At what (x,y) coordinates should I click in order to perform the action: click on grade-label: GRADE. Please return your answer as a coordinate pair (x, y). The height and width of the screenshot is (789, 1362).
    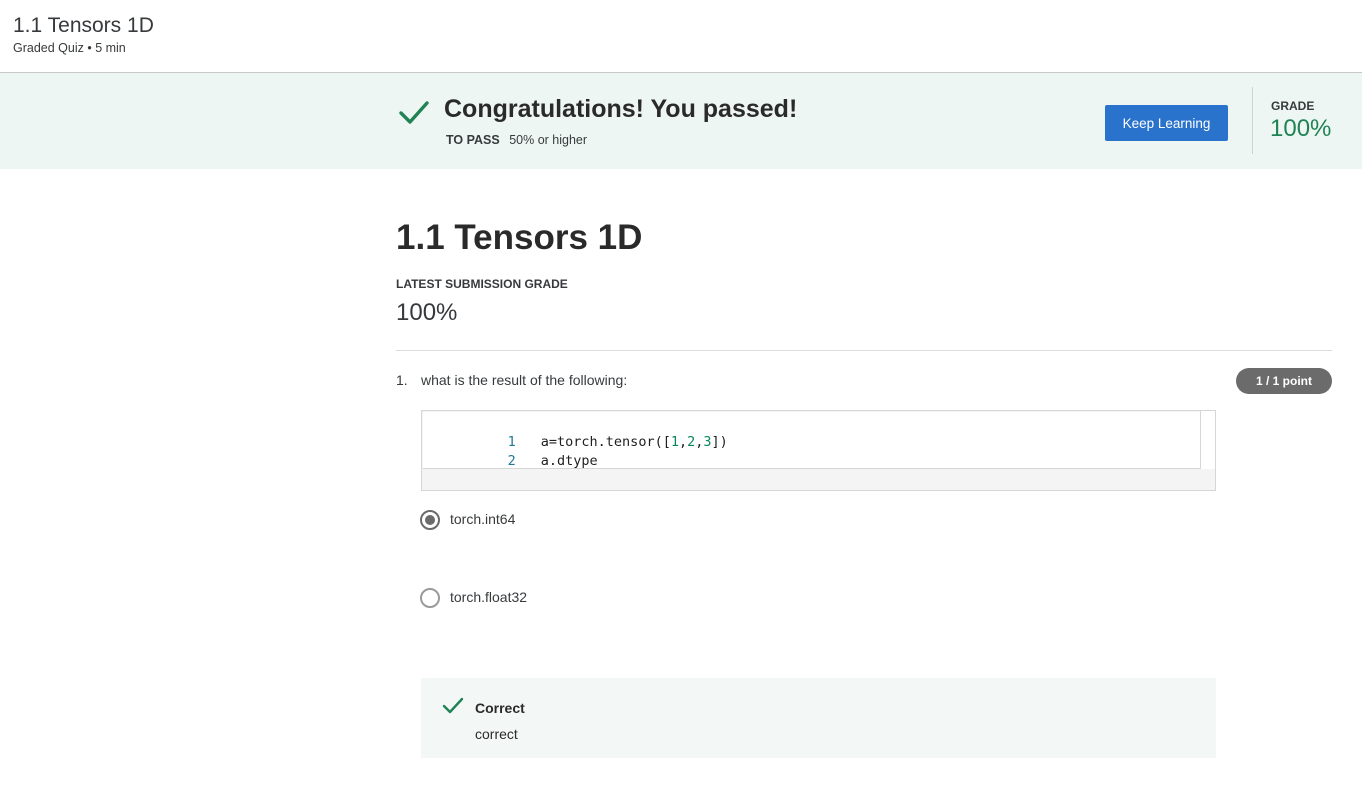
    Looking at the image, I should click on (1293, 106).